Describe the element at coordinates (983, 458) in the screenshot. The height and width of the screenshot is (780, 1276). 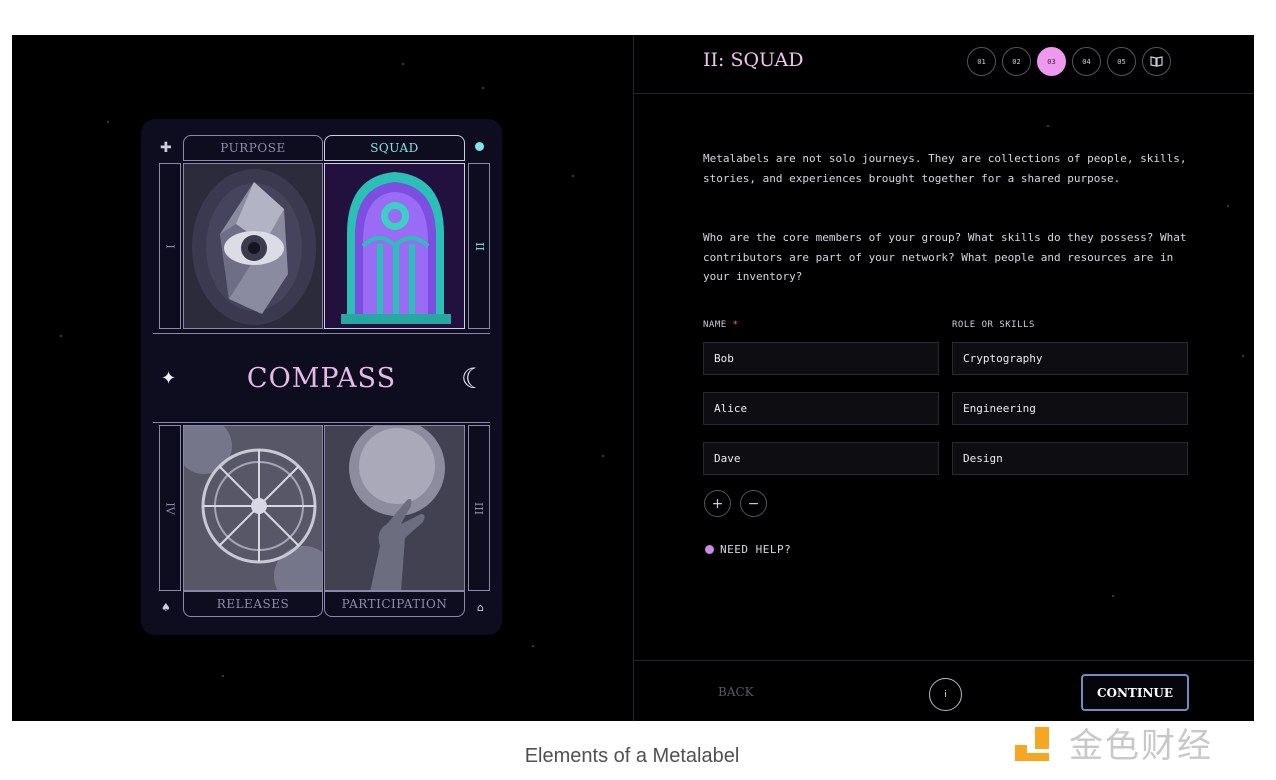
I see `field-value: Design` at that location.